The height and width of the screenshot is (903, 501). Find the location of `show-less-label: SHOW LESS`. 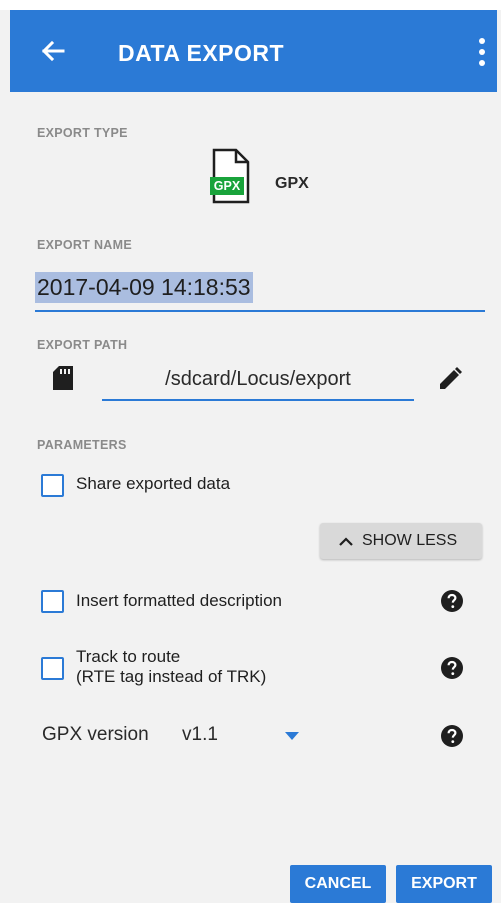

show-less-label: SHOW LESS is located at coordinates (410, 540).